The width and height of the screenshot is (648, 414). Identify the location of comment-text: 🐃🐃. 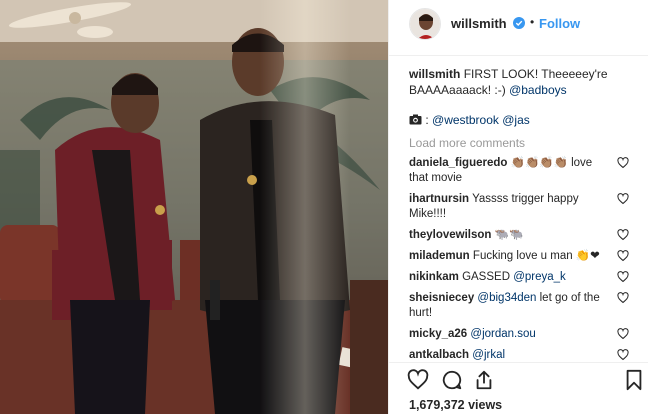
(509, 235).